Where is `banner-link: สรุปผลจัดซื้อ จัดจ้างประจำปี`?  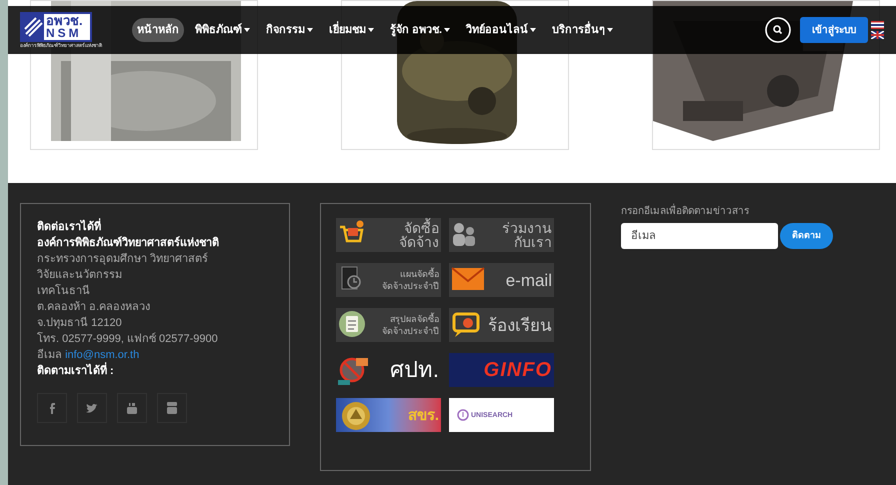 banner-link: สรุปผลจัดซื้อ จัดจ้างประจำปี is located at coordinates (388, 325).